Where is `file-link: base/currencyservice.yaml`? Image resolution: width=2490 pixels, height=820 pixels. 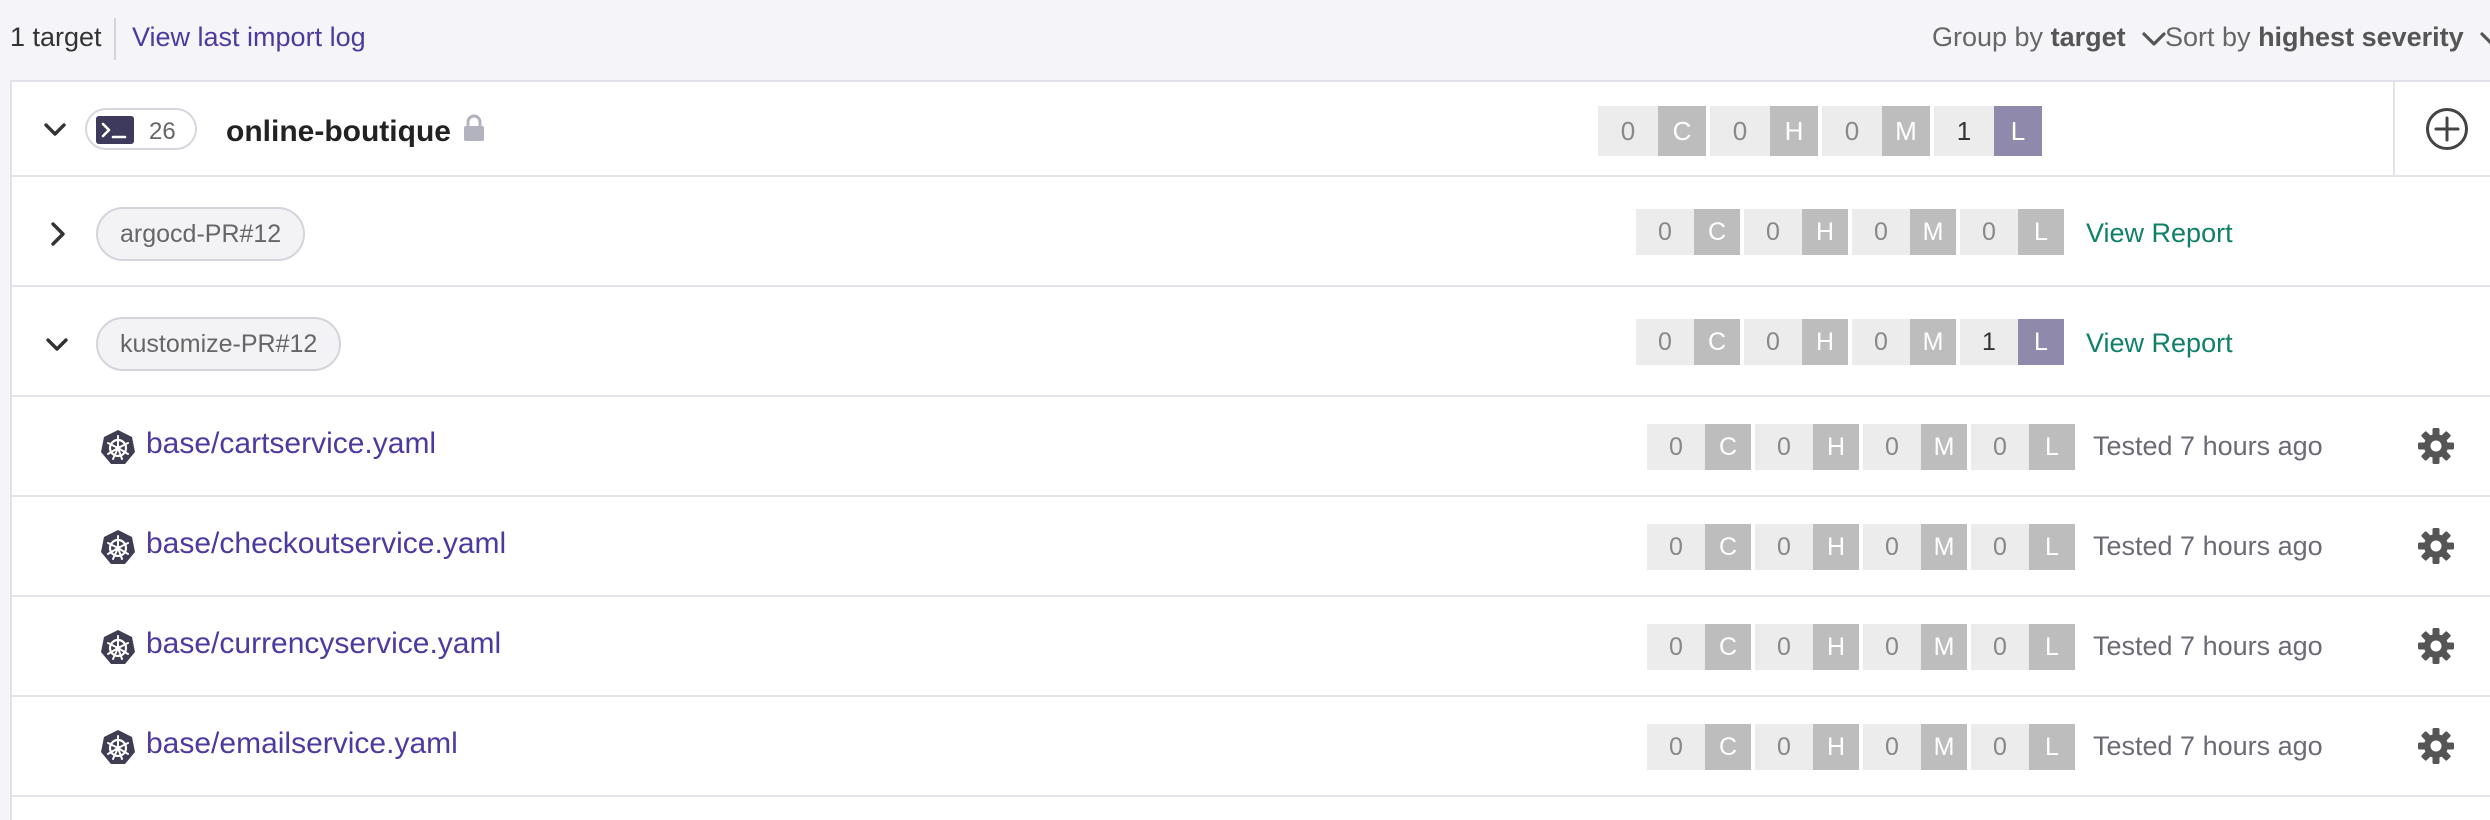 file-link: base/currencyservice.yaml is located at coordinates (323, 644).